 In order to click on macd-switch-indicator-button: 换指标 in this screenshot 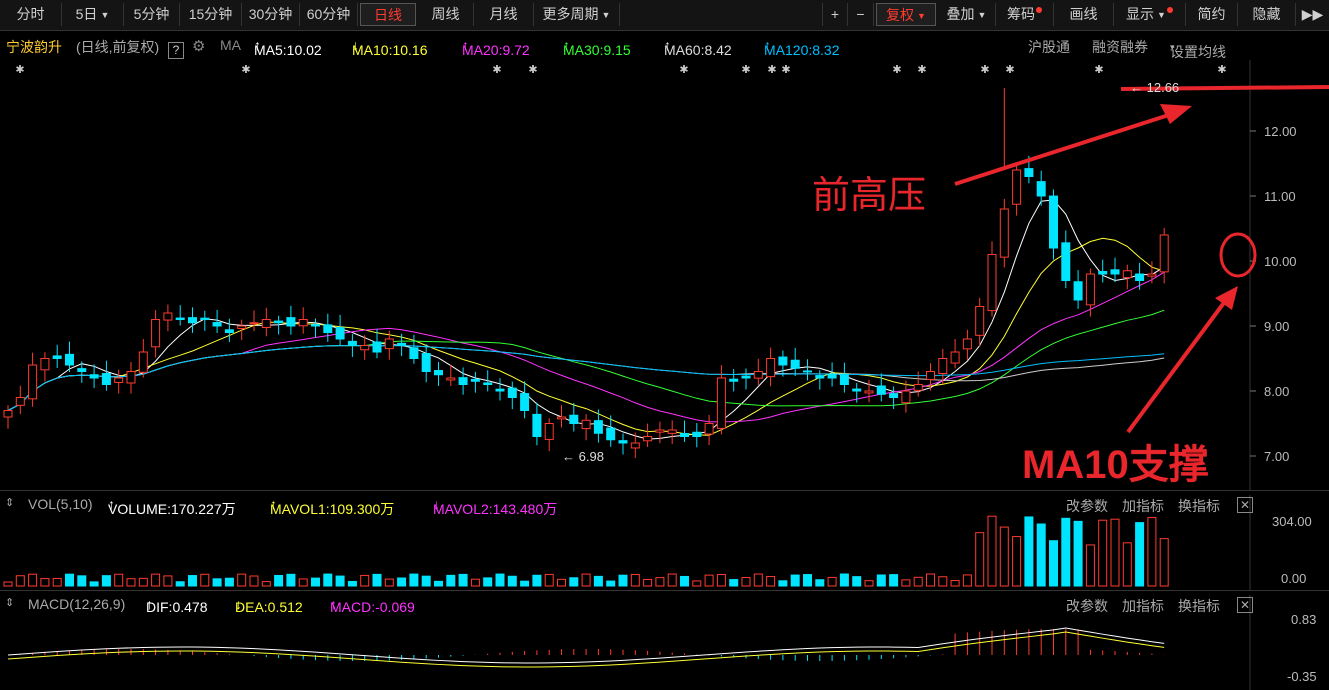, I will do `click(1199, 606)`.